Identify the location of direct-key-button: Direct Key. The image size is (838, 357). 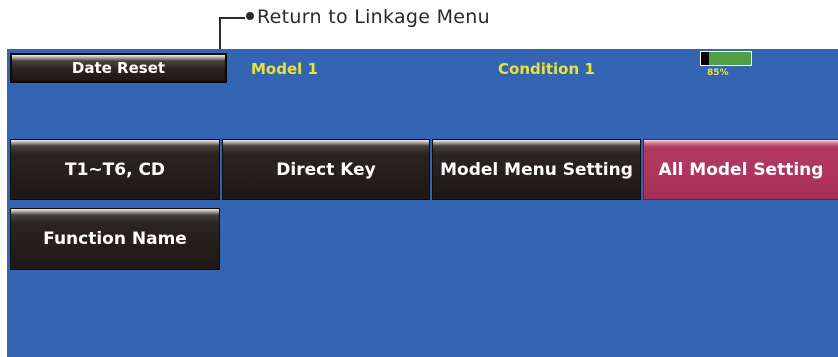
(326, 169).